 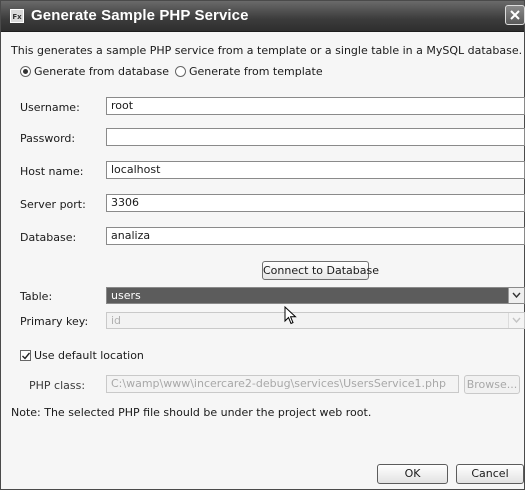 I want to click on primary-key-select: id, so click(x=315, y=320).